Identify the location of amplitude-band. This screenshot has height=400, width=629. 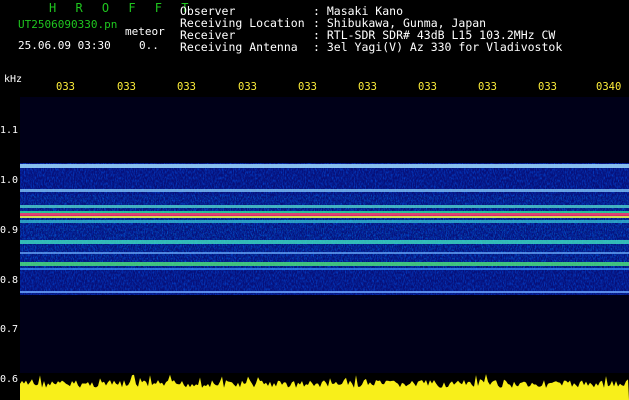
(324, 387).